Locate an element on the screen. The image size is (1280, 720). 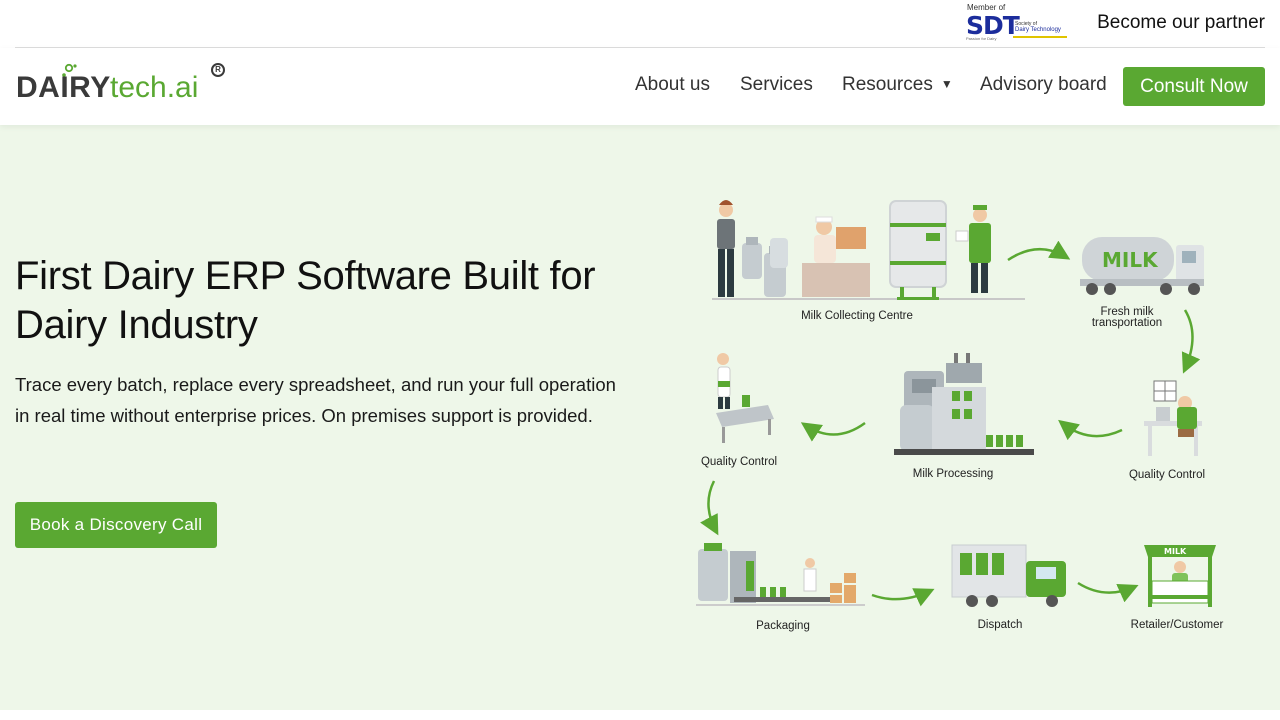
packaging-line-icon is located at coordinates (780, 574).